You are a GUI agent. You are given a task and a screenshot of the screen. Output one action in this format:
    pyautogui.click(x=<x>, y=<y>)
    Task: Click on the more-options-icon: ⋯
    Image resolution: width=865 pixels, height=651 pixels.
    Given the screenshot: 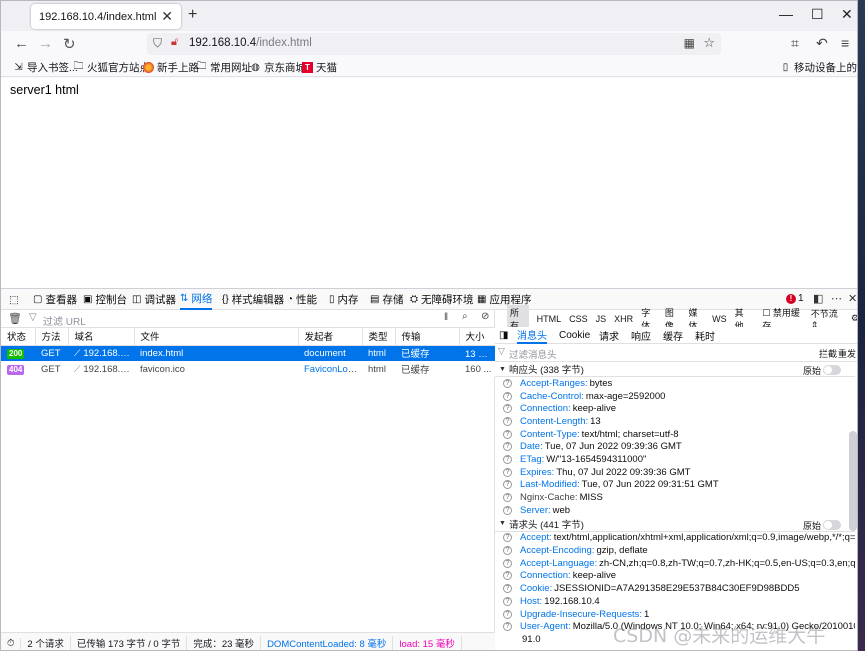 What is the action you would take?
    pyautogui.click(x=836, y=298)
    